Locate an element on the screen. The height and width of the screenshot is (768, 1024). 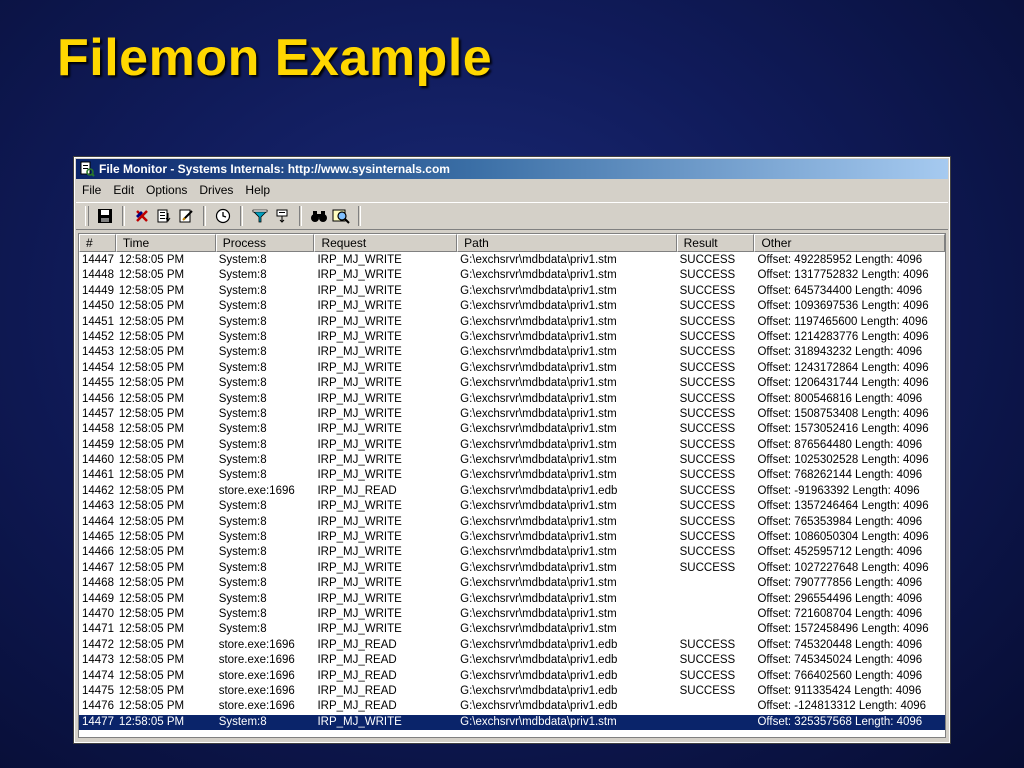
cell-result is located at coordinates (716, 614).